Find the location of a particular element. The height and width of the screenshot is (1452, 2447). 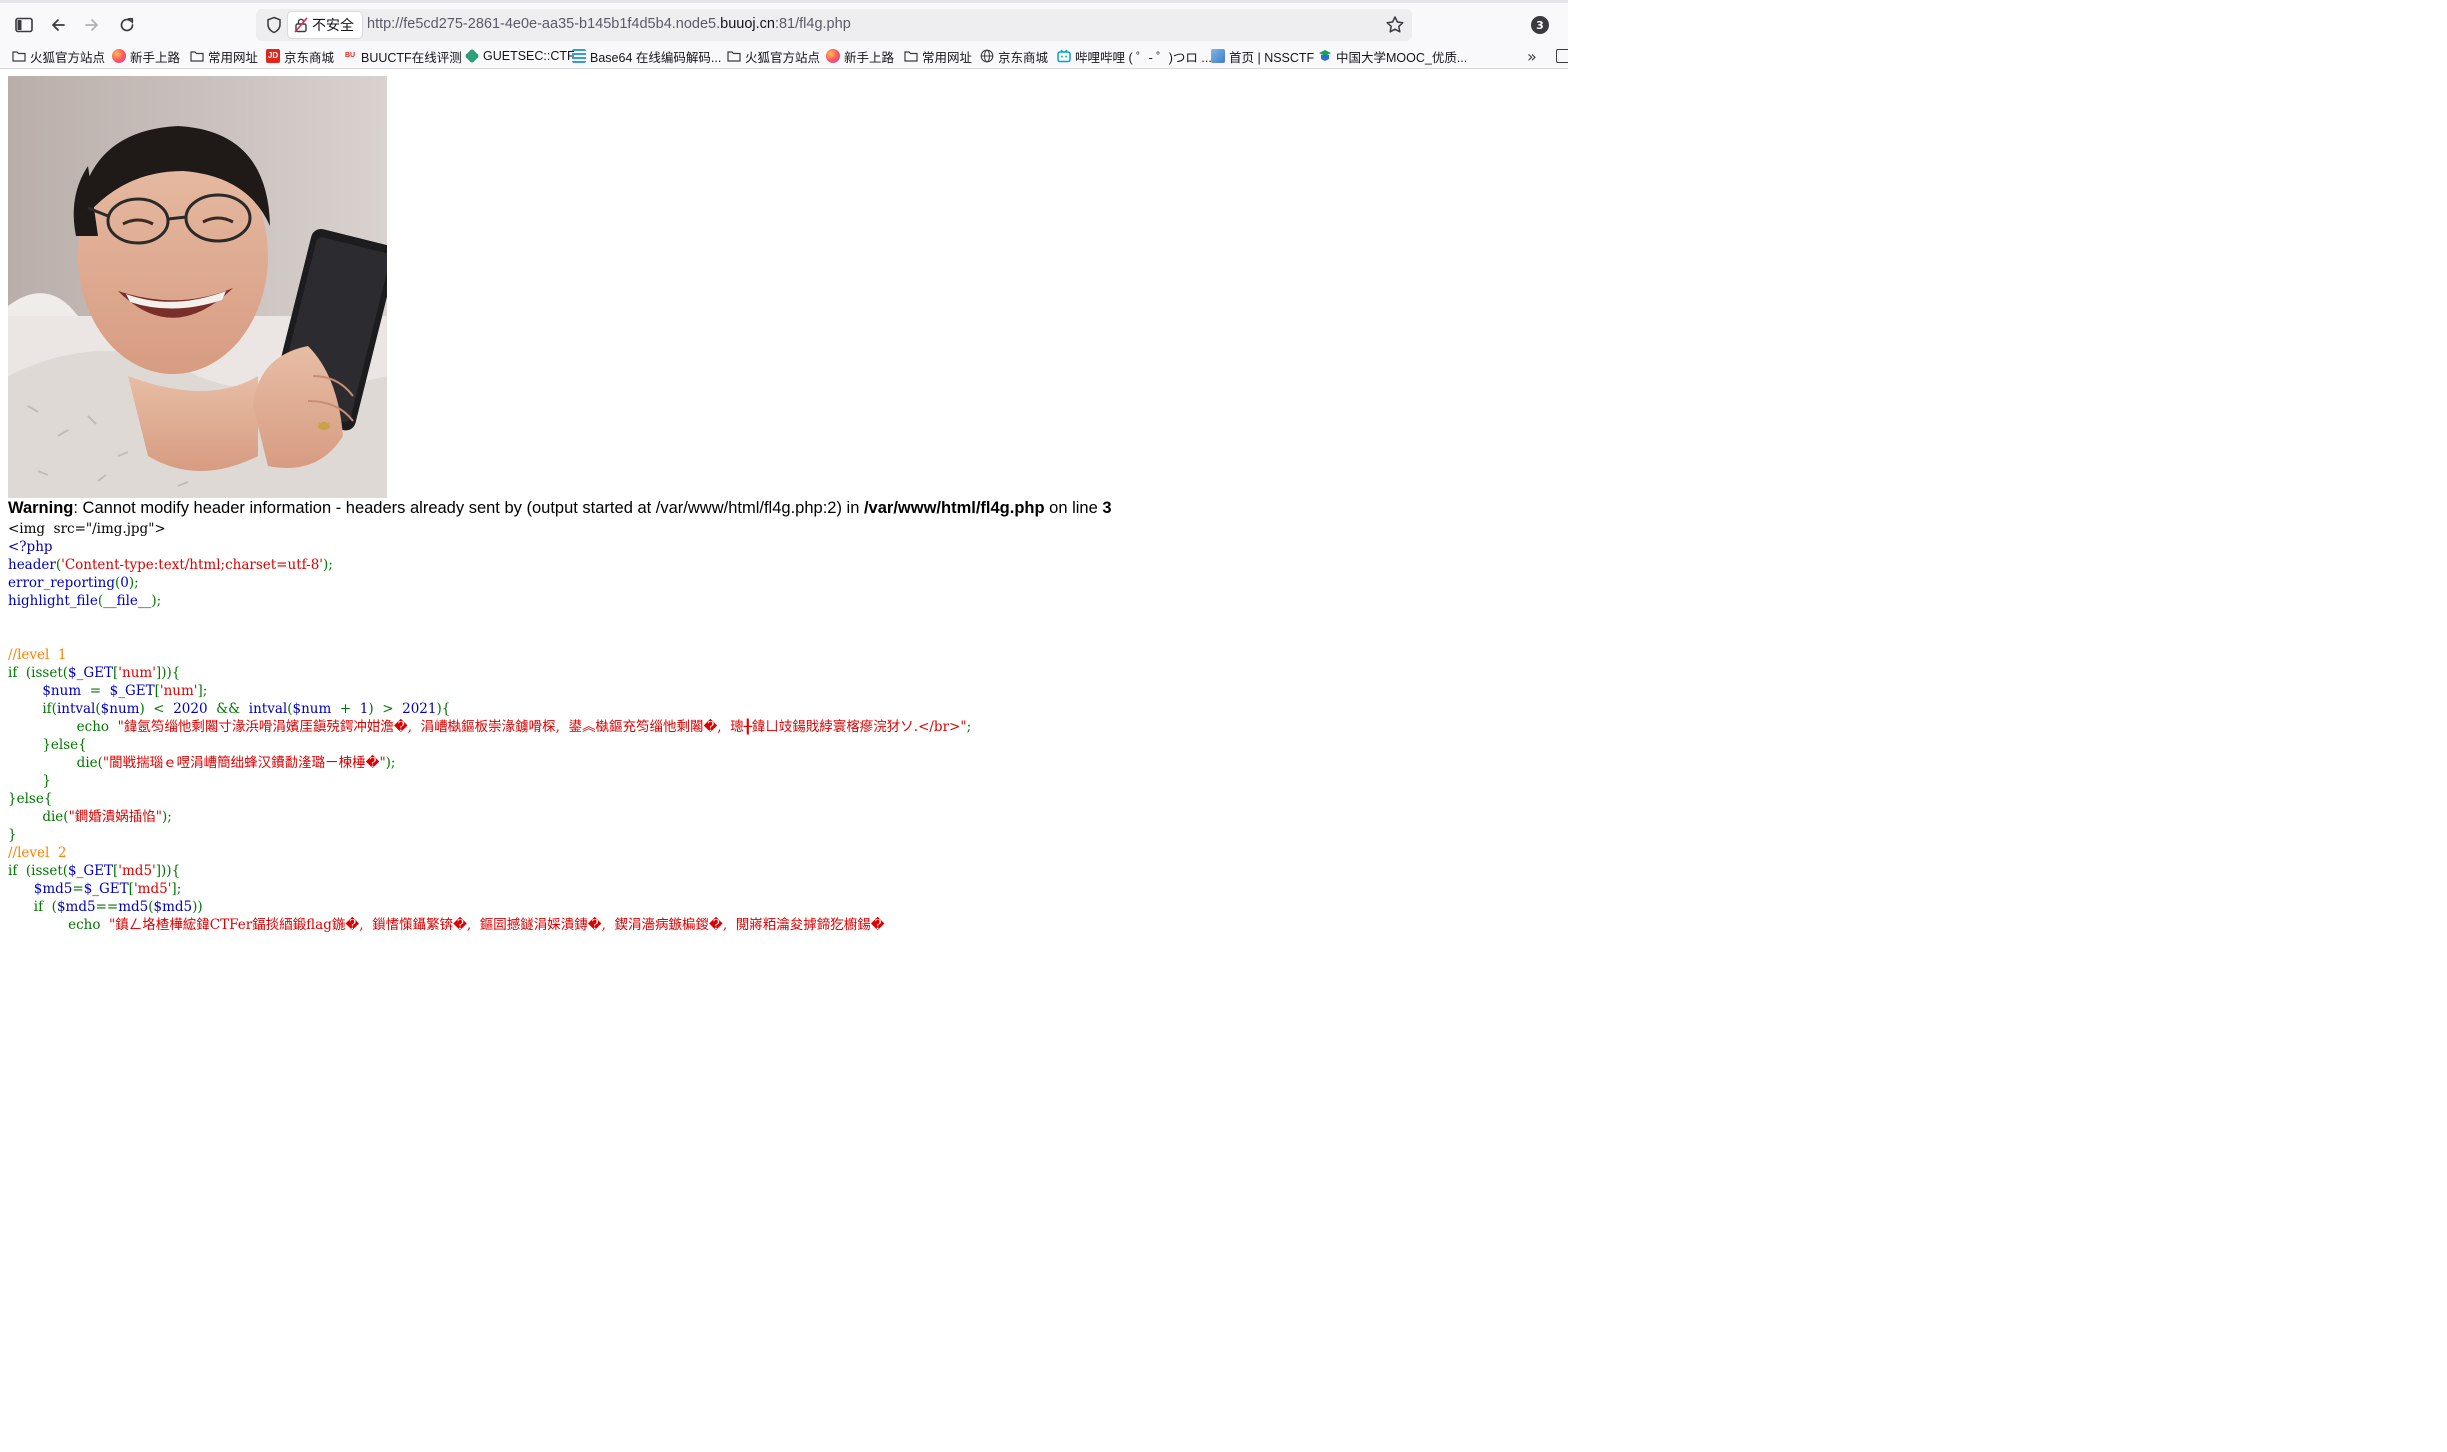

bookmark-item: GUETSEC::CTF is located at coordinates (519, 56).